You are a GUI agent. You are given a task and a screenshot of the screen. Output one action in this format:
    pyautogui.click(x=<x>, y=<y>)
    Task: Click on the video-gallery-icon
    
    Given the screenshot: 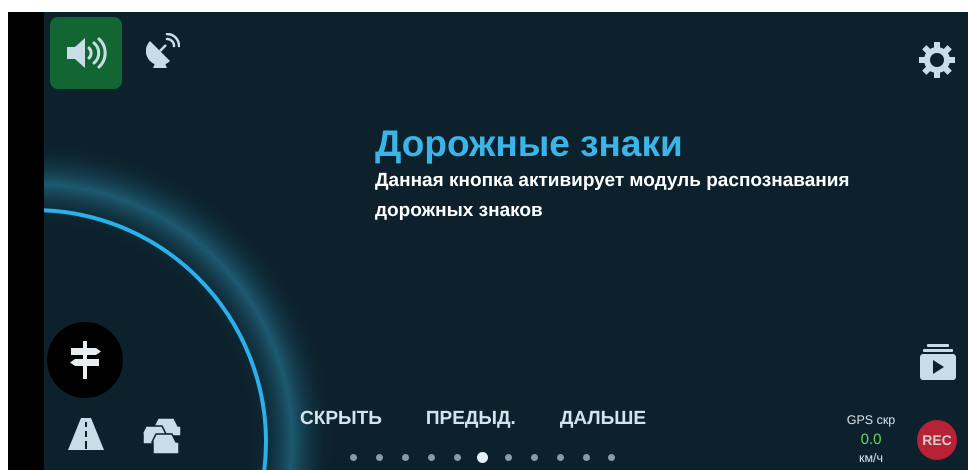 What is the action you would take?
    pyautogui.click(x=938, y=362)
    